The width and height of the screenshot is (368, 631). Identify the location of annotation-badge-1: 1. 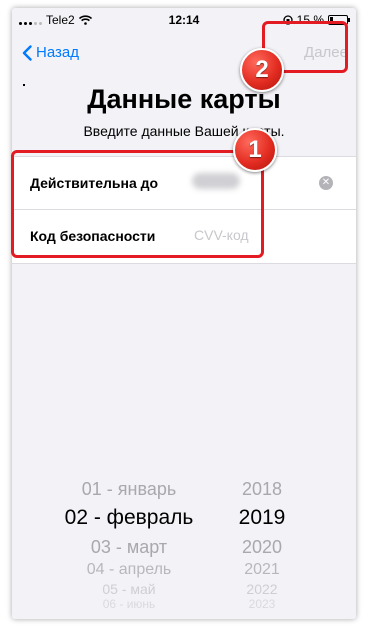
(255, 150).